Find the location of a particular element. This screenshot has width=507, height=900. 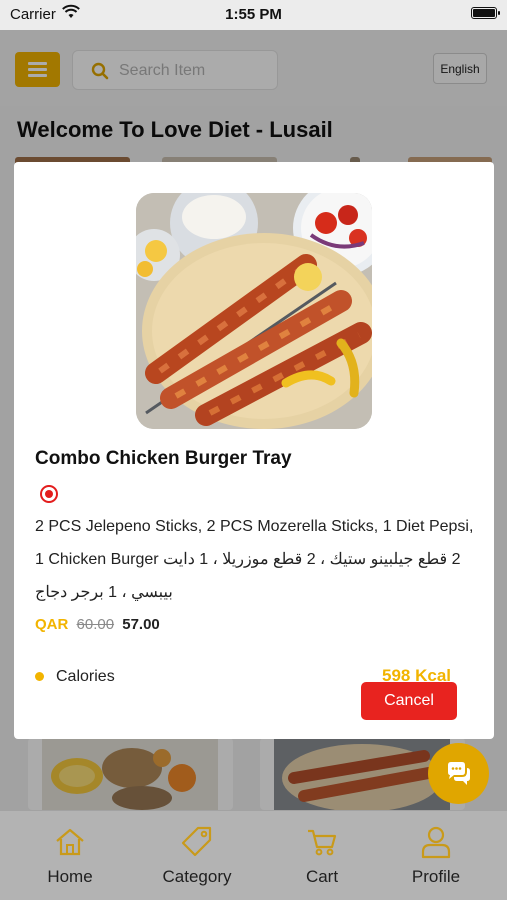

nav-item-category: Category is located at coordinates (197, 855).